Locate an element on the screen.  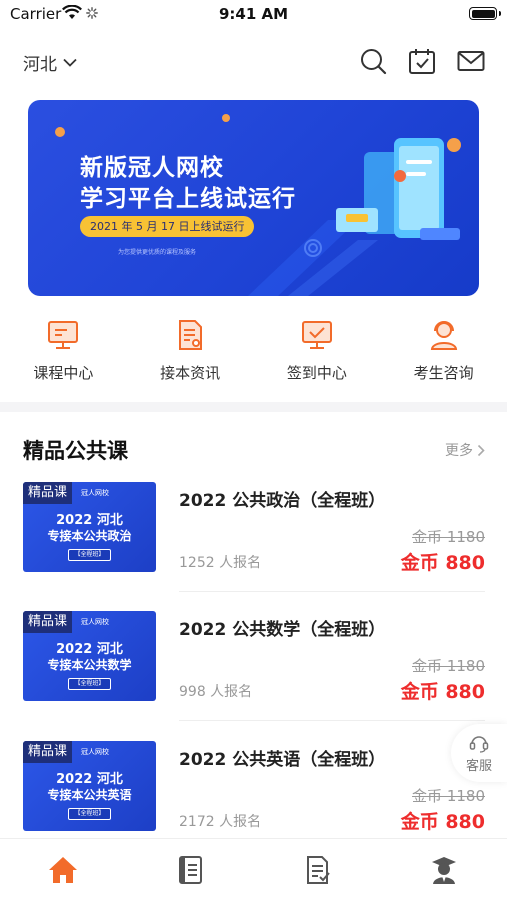
course-thumb-line2: 专接本公共数学 is located at coordinates (89, 665).